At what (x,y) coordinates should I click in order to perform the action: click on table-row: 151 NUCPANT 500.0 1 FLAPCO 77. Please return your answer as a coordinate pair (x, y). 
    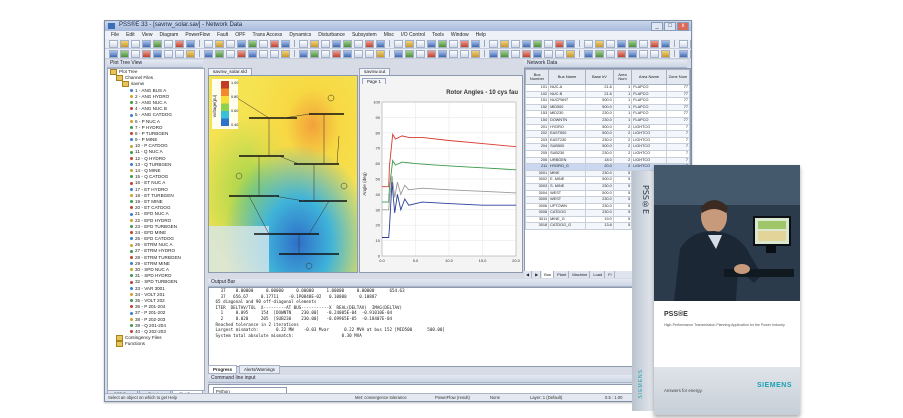
    Looking at the image, I should click on (607, 101).